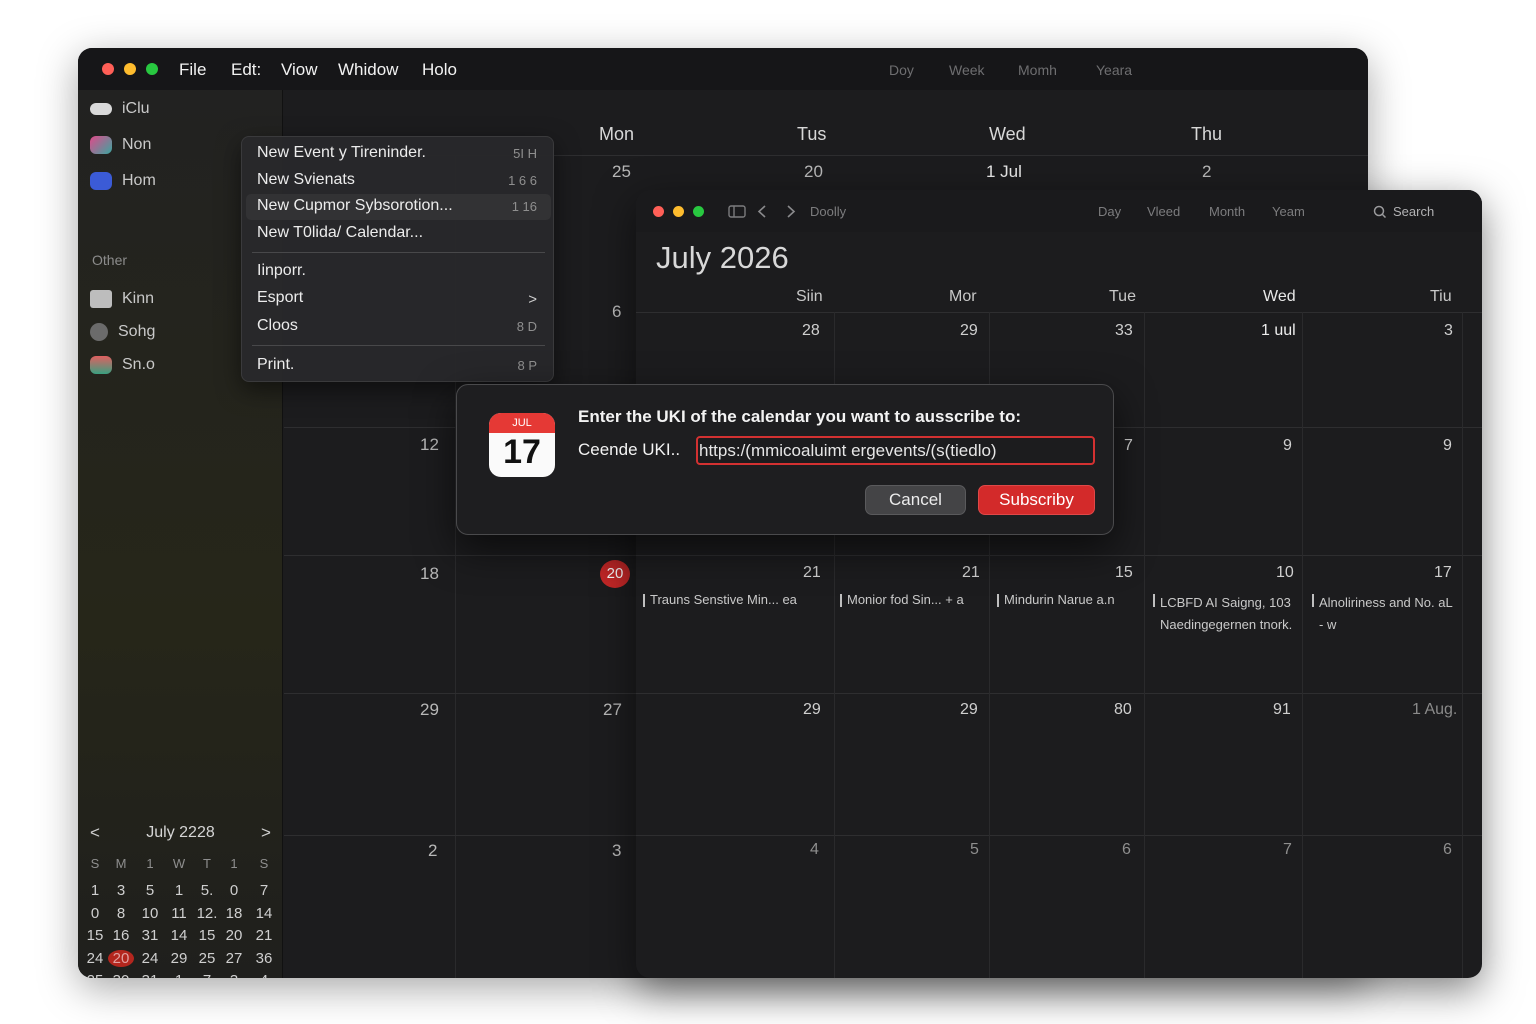  What do you see at coordinates (207, 913) in the screenshot?
I see `mini-day: 12.` at bounding box center [207, 913].